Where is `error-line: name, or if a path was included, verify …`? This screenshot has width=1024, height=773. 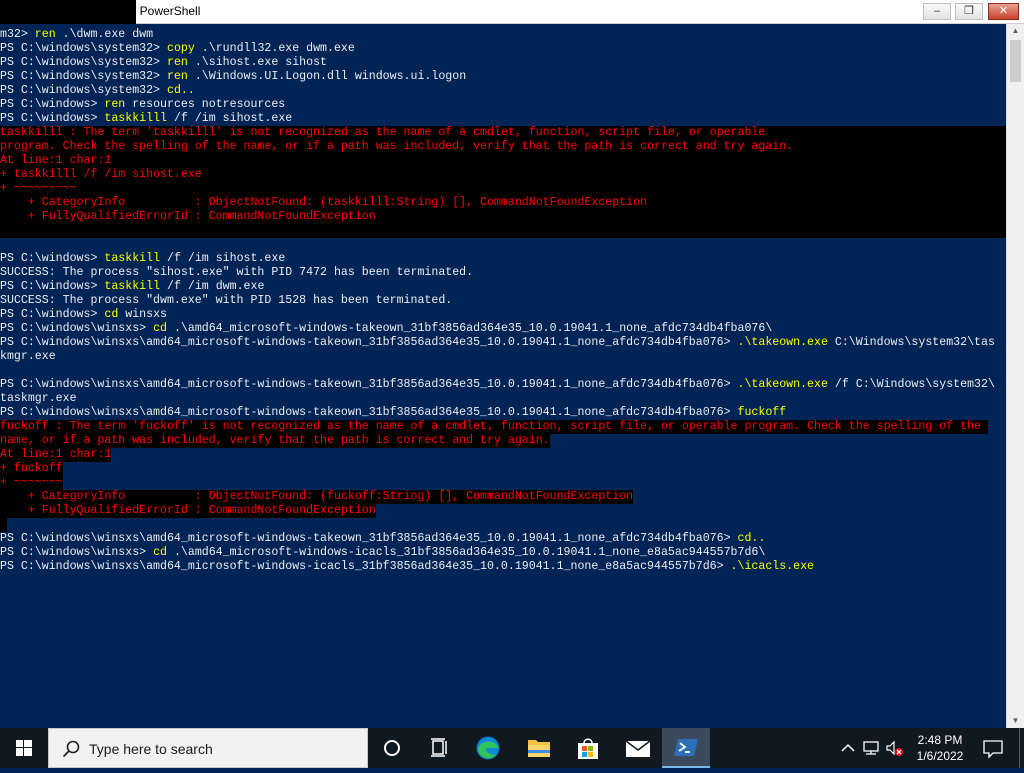
error-line: name, or if a path was included, verify … is located at coordinates (275, 441).